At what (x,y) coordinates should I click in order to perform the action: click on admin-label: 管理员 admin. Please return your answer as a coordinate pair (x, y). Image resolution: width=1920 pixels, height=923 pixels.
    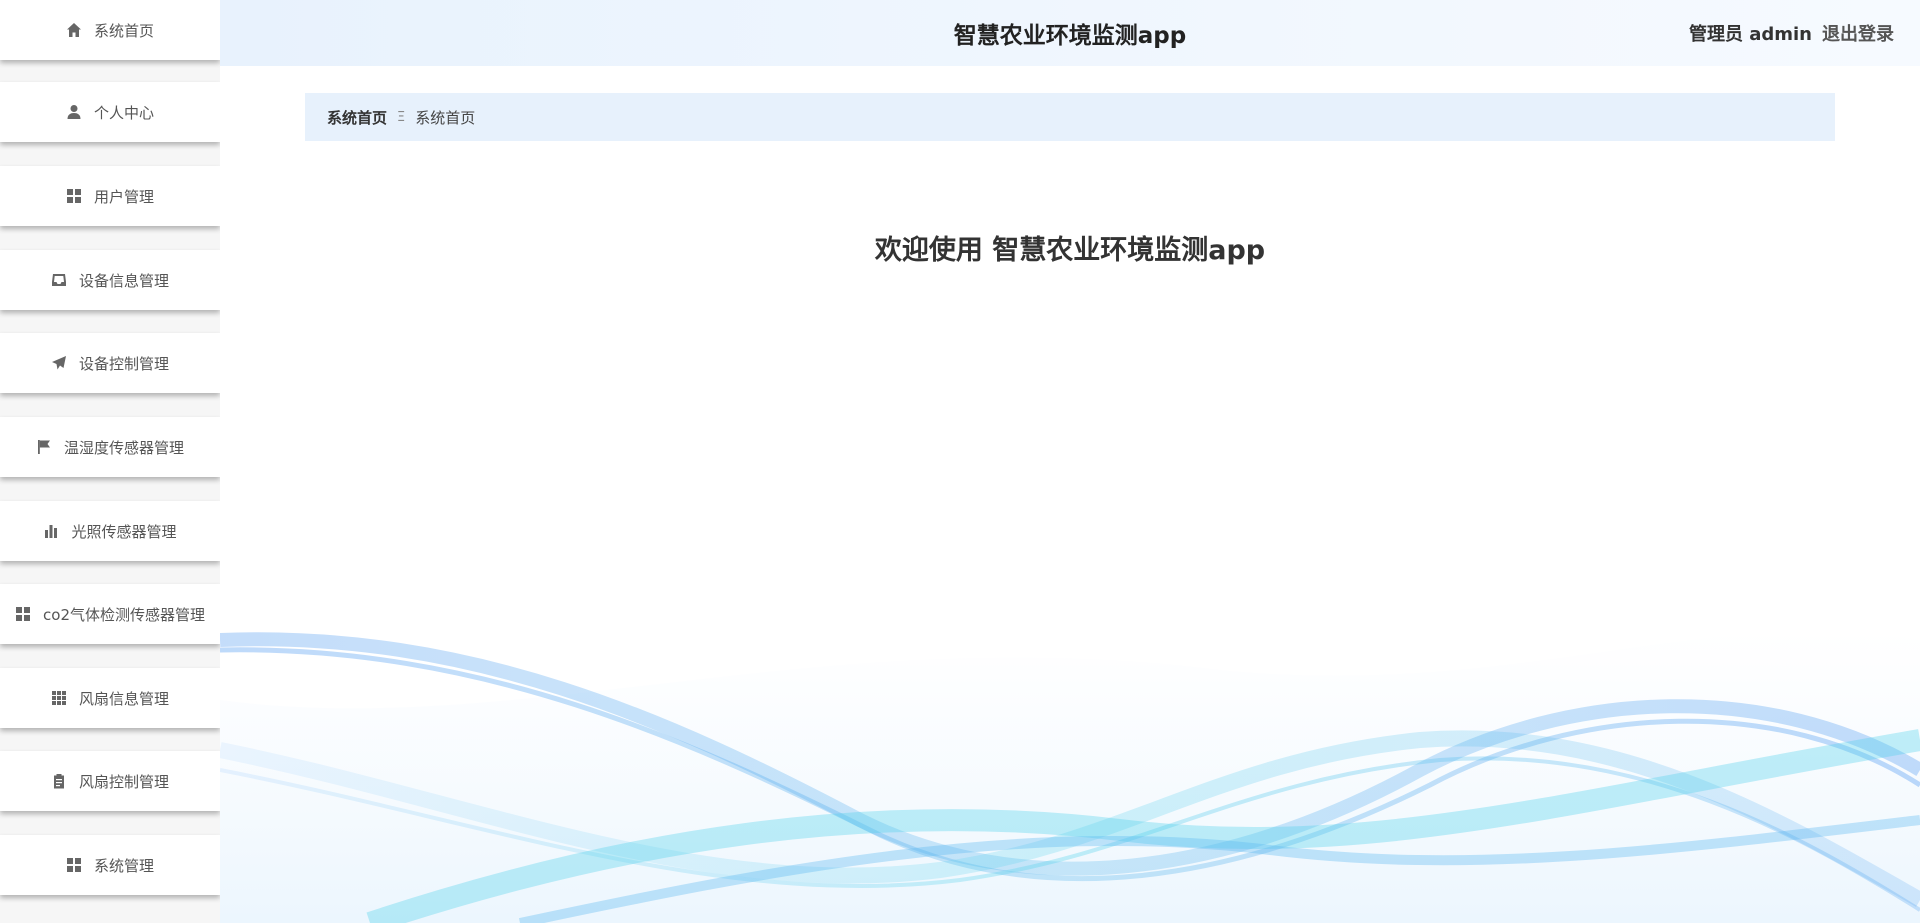
    Looking at the image, I should click on (1750, 34).